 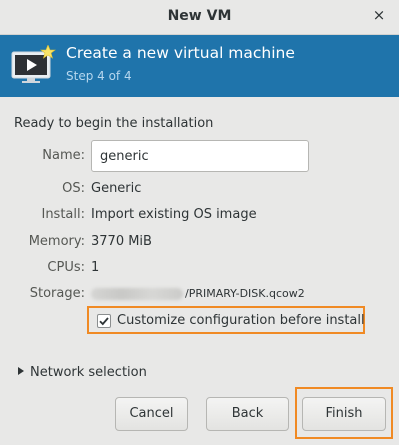 What do you see at coordinates (21, 371) in the screenshot?
I see `expander-arrow-icon` at bounding box center [21, 371].